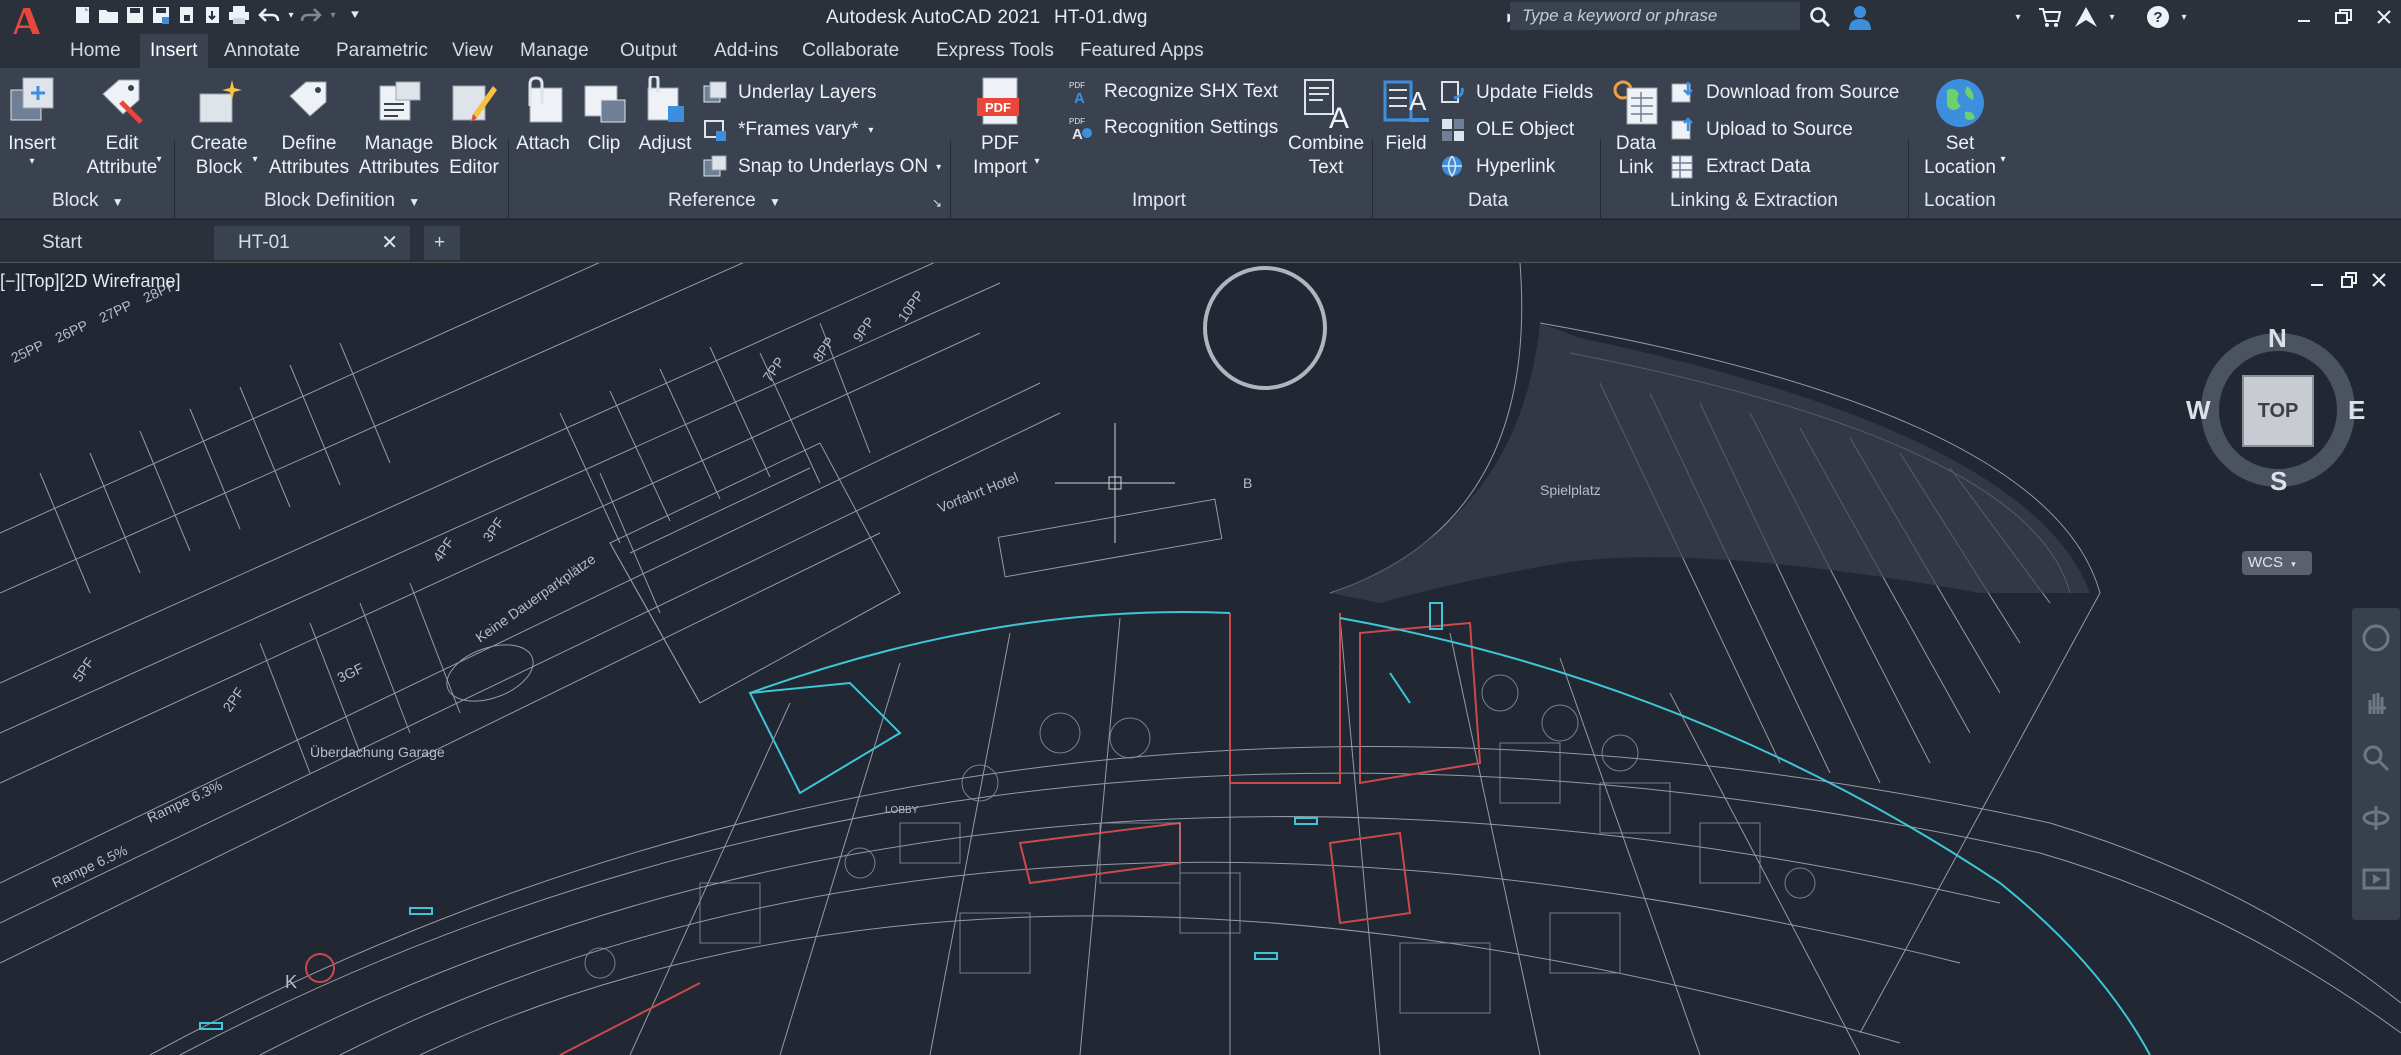 Image resolution: width=2401 pixels, height=1055 pixels. Describe the element at coordinates (255, 160) in the screenshot. I see `create-block-dropdown: ▾` at that location.